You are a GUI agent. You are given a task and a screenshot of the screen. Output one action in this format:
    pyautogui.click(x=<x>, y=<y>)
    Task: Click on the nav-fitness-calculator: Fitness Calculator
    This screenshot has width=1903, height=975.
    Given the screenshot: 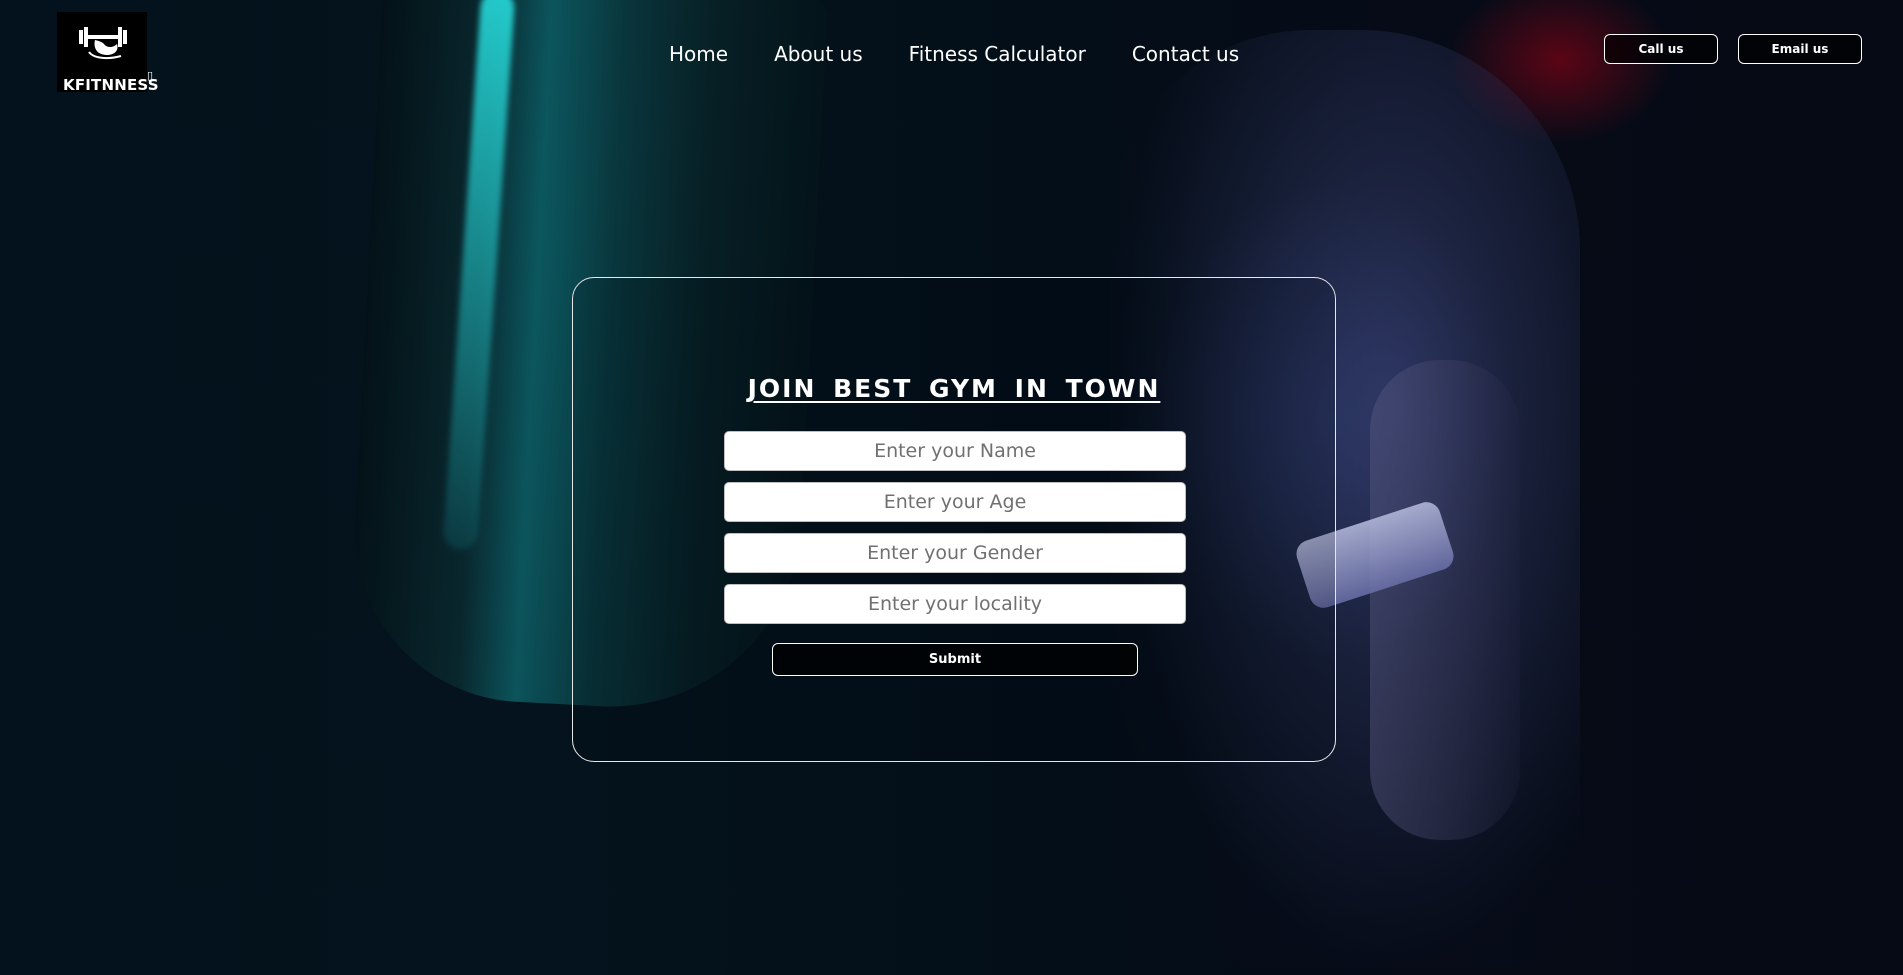 What is the action you would take?
    pyautogui.click(x=997, y=54)
    